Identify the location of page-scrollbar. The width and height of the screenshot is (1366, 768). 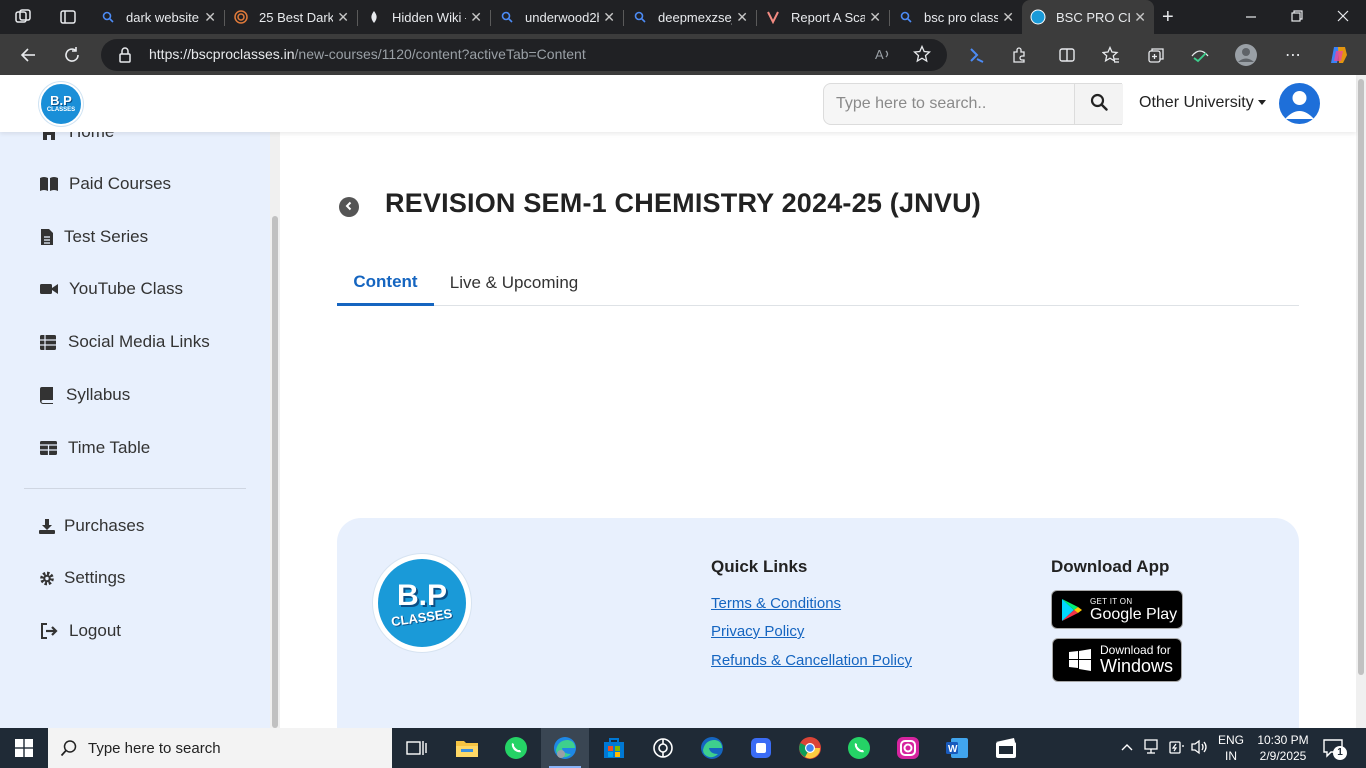
(1361, 401).